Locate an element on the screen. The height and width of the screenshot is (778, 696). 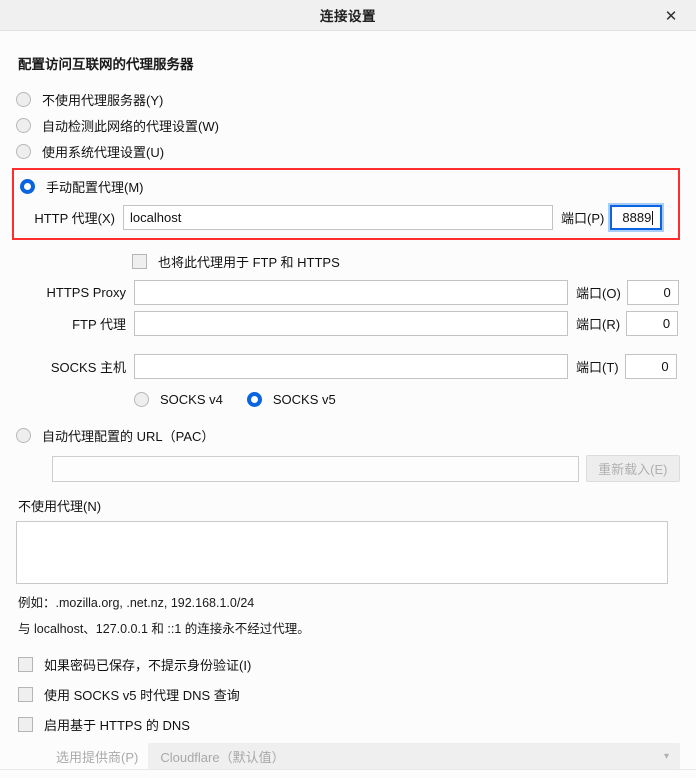
http-proxy-row: HTTP 代理(X) localhost 端口(P) 8889 is located at coordinates (346, 217).